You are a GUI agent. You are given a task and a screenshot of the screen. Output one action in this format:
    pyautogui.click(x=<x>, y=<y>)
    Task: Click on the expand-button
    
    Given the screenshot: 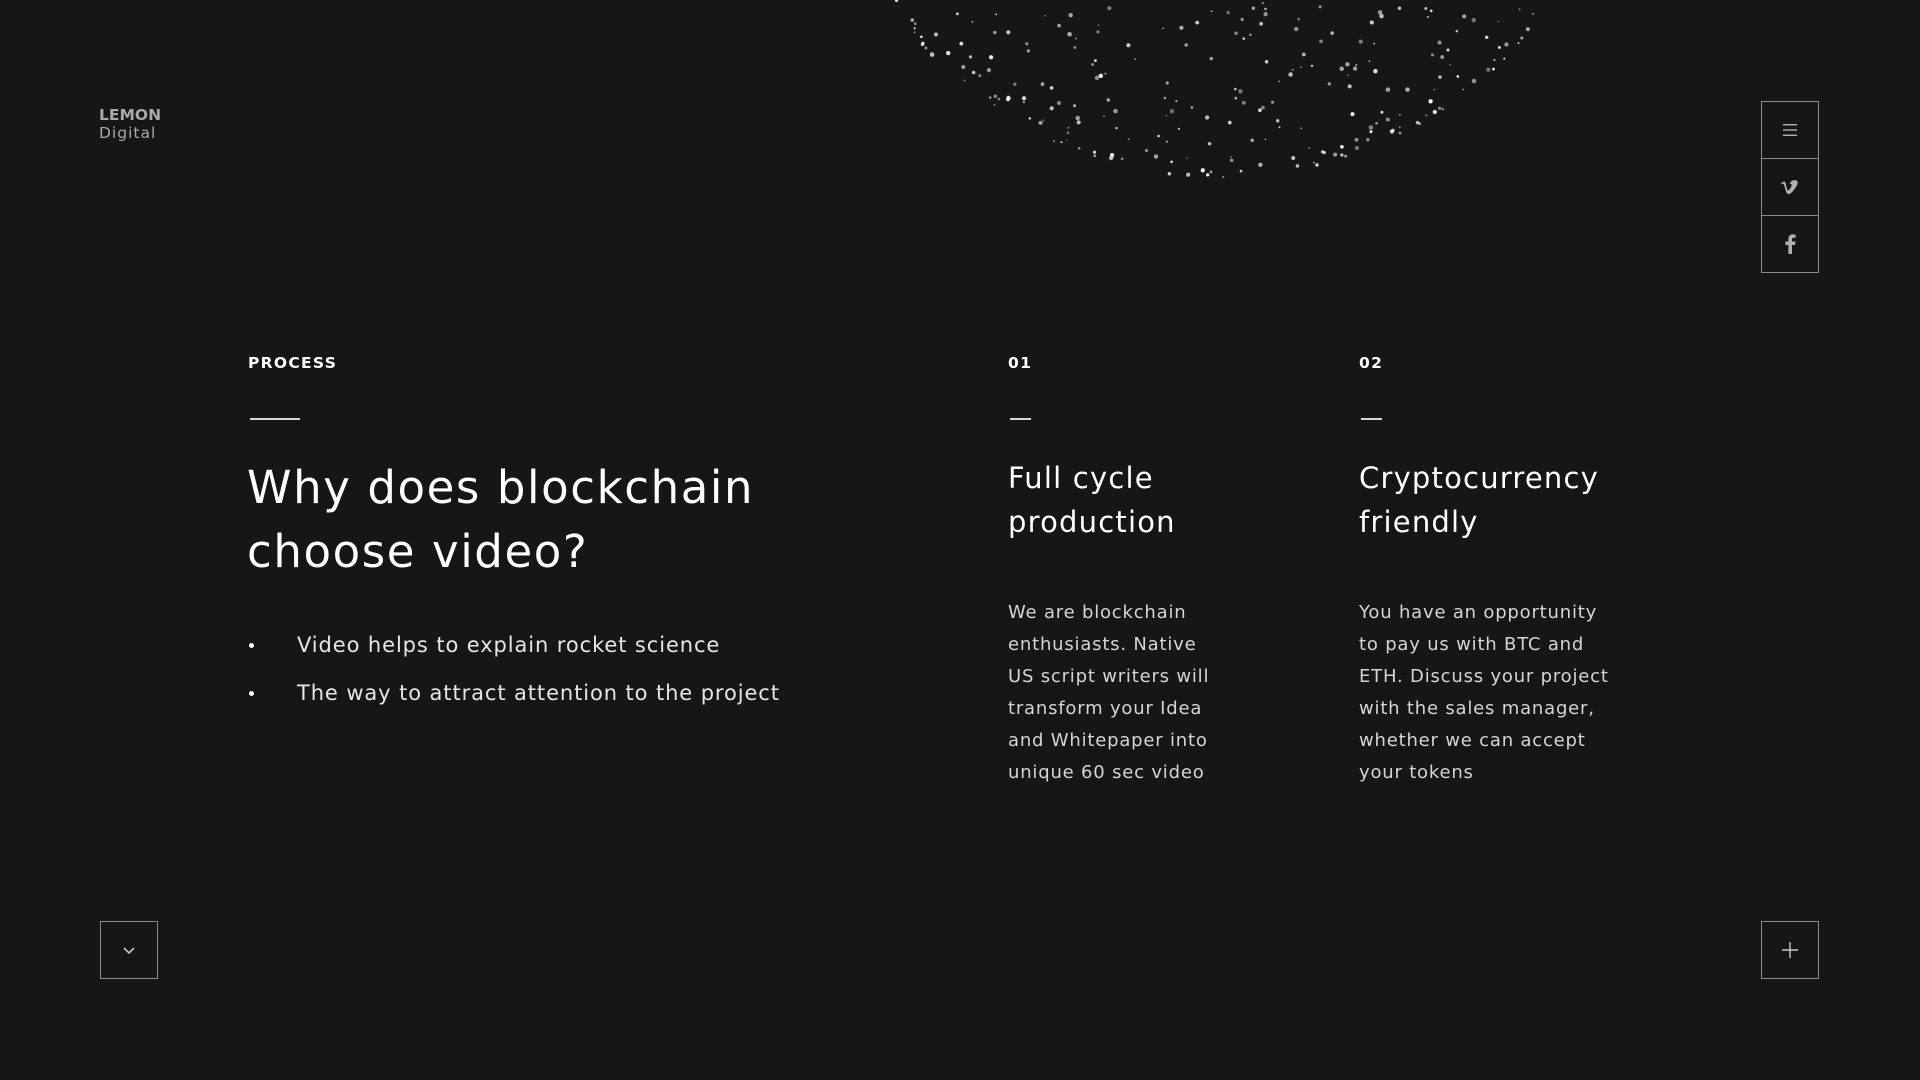 What is the action you would take?
    pyautogui.click(x=1790, y=950)
    